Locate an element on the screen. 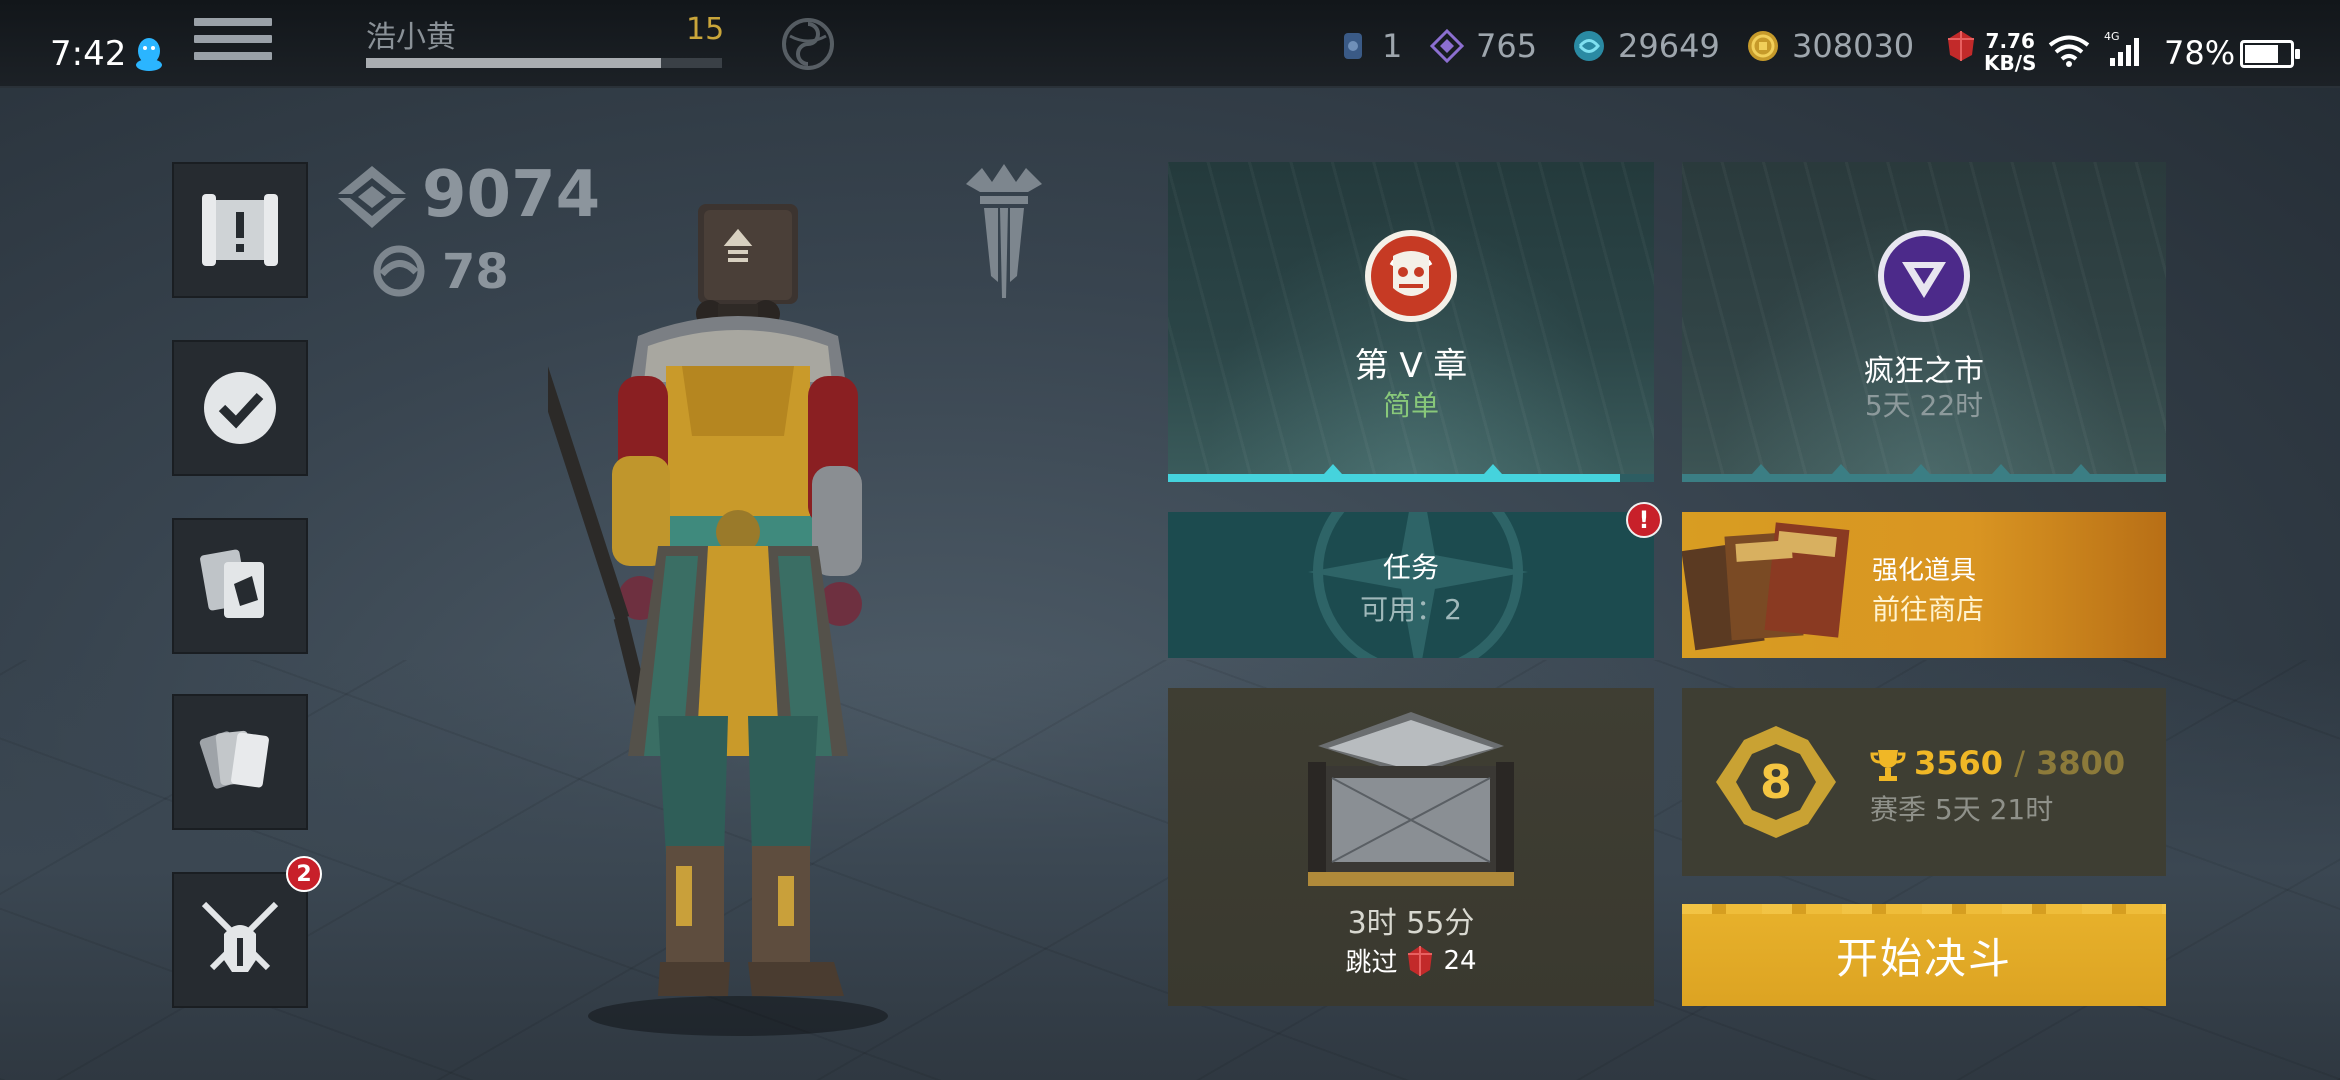 This screenshot has width=2340, height=1080. resource-keys: 1 is located at coordinates (1369, 46).